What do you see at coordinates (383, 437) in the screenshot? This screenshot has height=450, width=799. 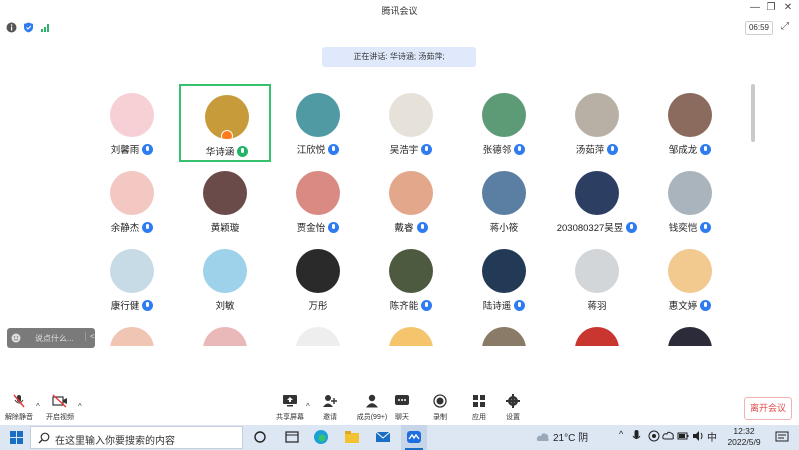 I see `mail-icon` at bounding box center [383, 437].